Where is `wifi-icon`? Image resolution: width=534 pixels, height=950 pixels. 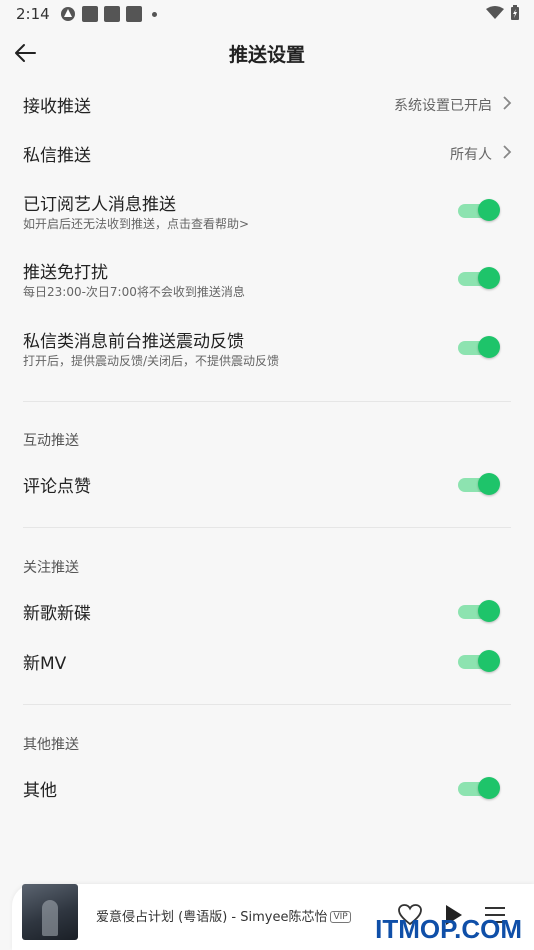
wifi-icon is located at coordinates (495, 12).